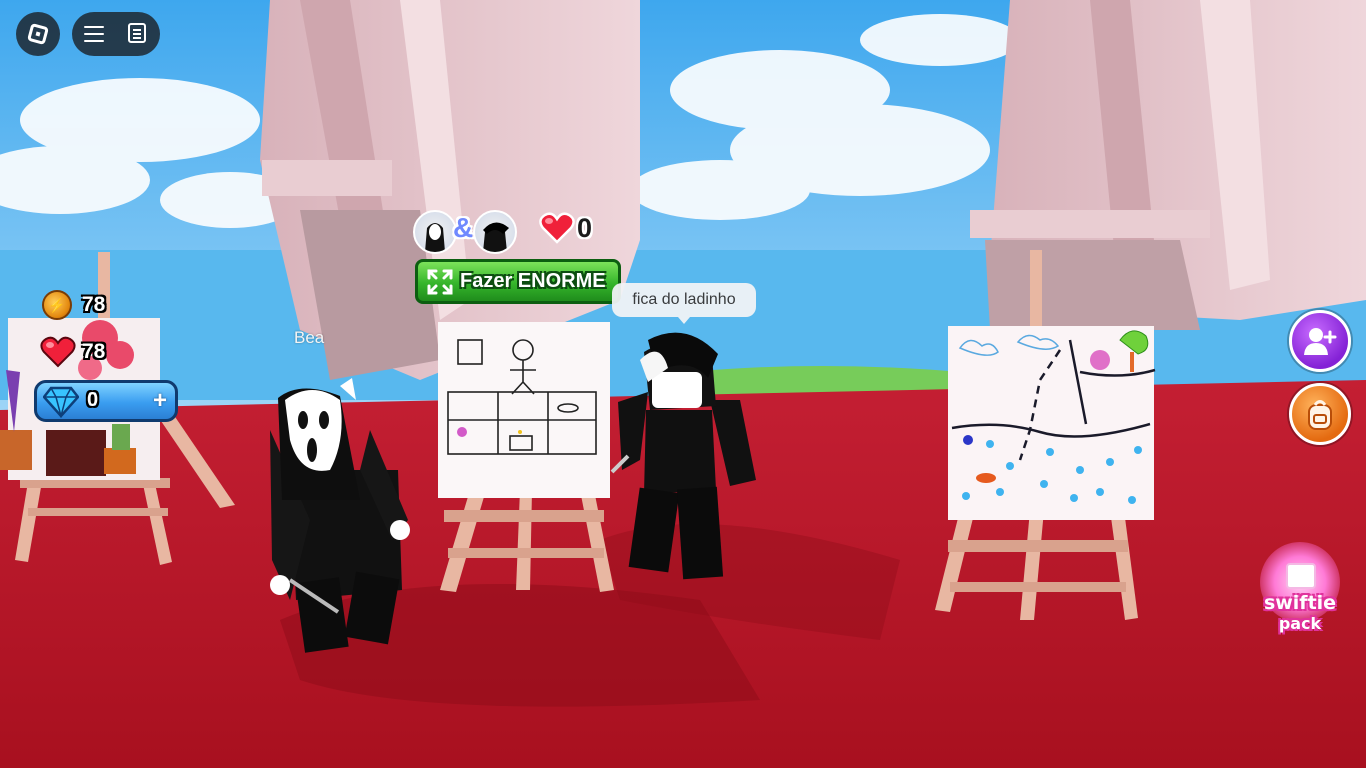 The height and width of the screenshot is (768, 1366). I want to click on coins-counter: ⚡ 78, so click(73, 305).